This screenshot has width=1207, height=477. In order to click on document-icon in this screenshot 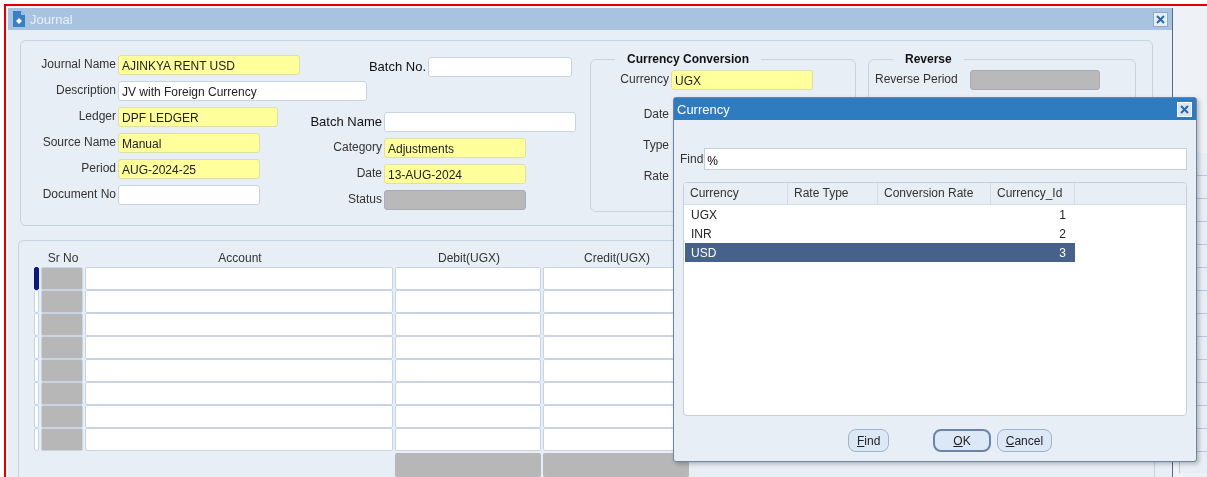, I will do `click(19, 19)`.